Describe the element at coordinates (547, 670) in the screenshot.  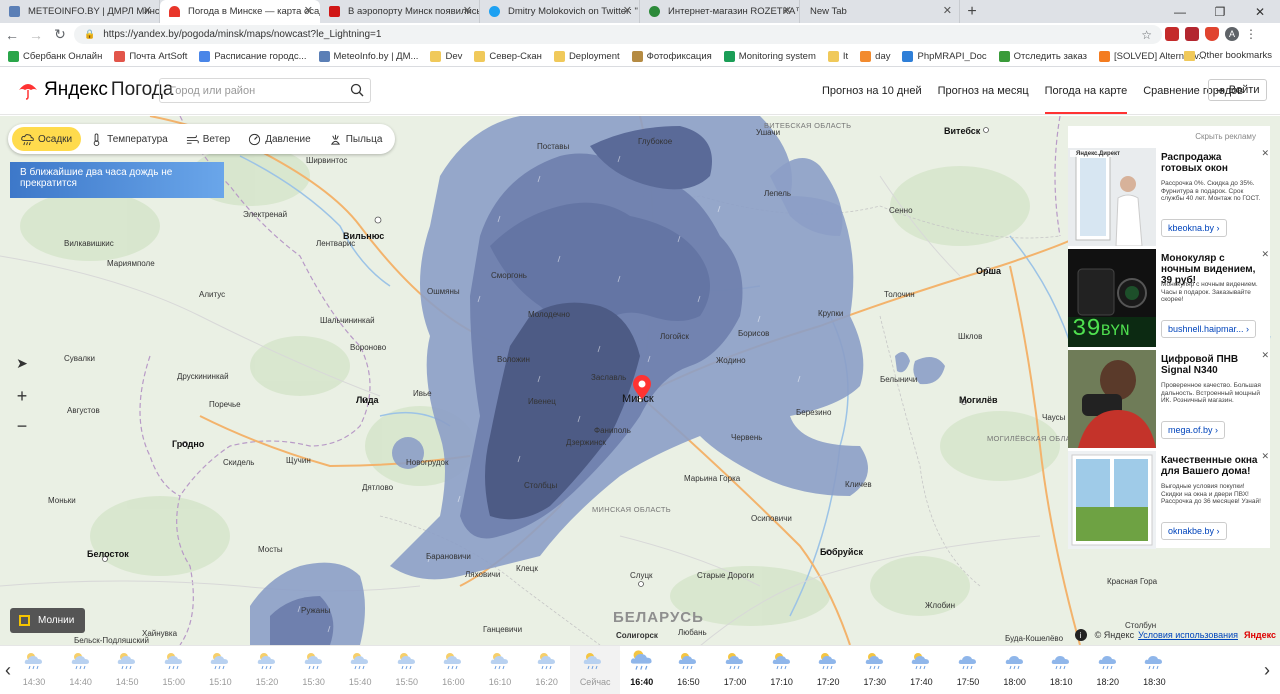
I see `timeline-step: 16:20` at that location.